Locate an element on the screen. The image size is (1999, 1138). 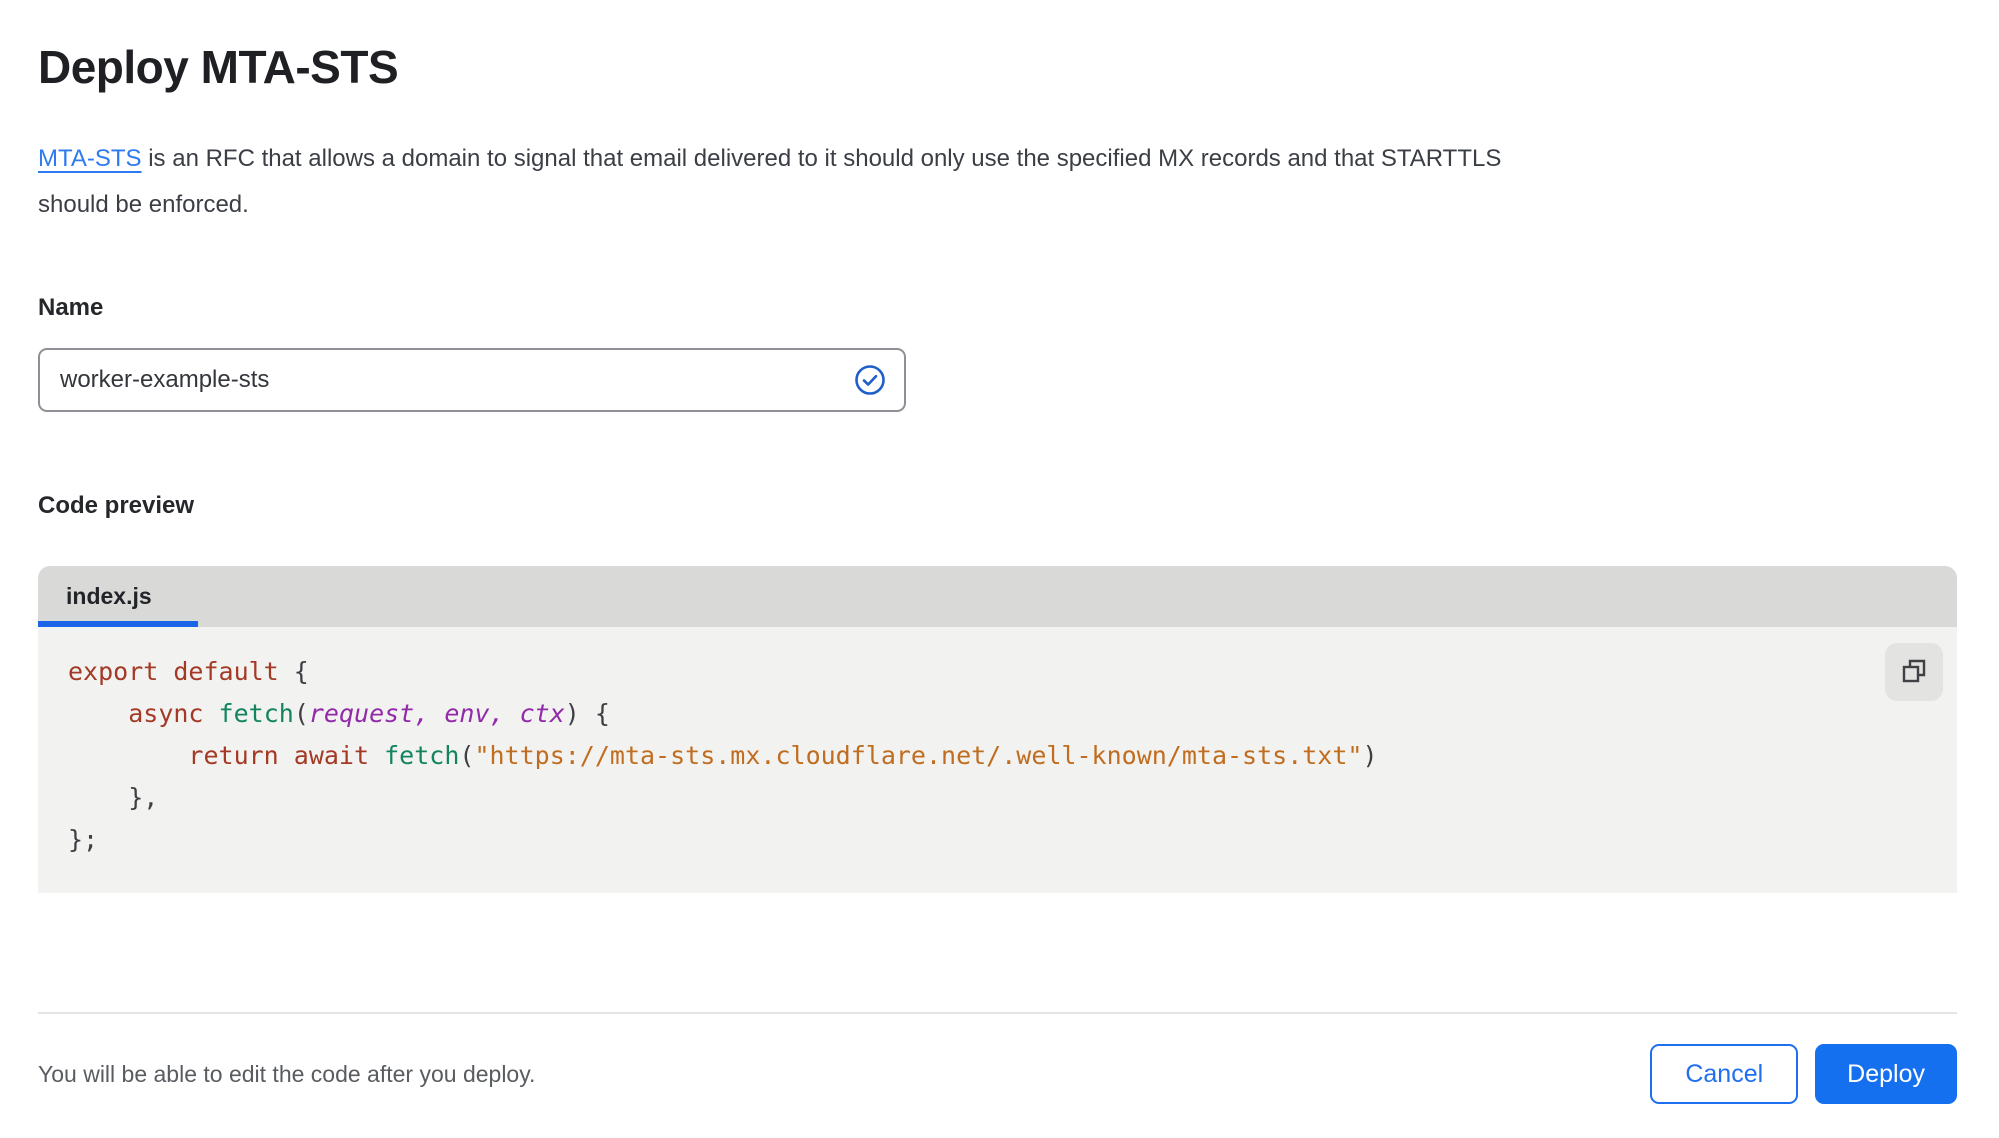
cancel-button: Cancel is located at coordinates (1724, 1074).